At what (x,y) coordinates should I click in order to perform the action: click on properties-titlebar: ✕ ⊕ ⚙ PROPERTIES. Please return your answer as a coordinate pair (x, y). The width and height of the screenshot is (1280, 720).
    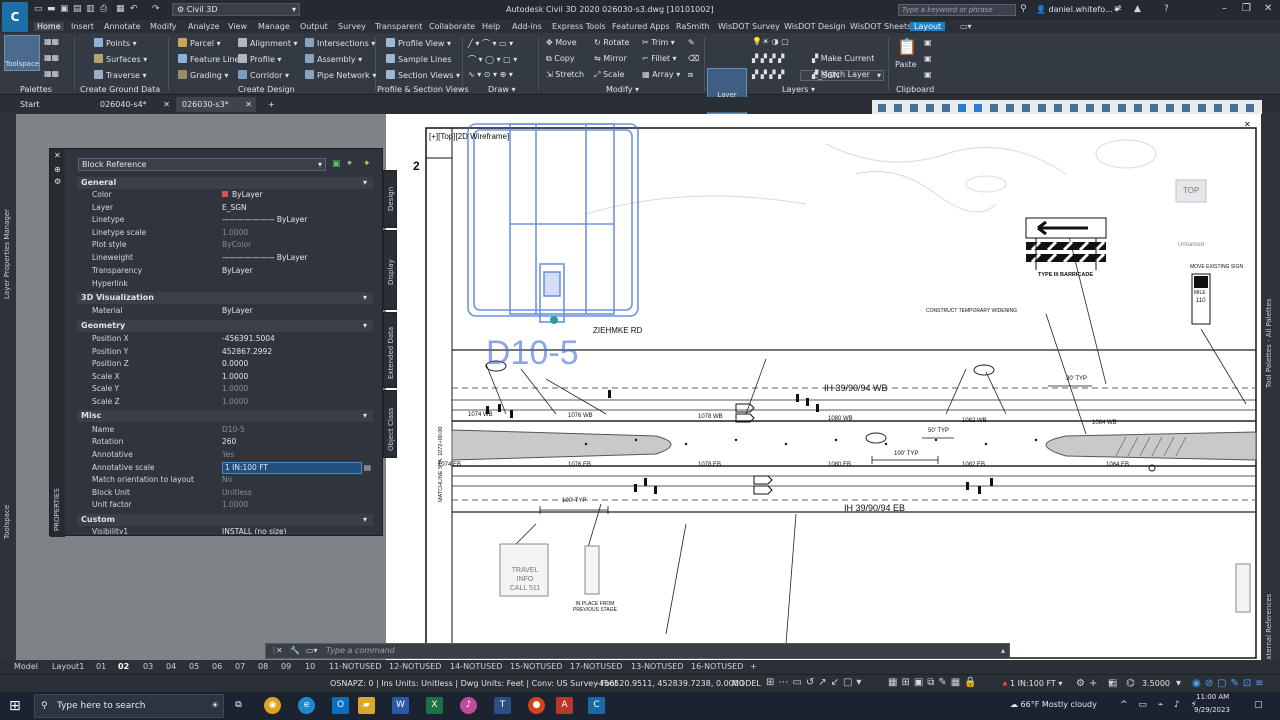
    Looking at the image, I should click on (57, 343).